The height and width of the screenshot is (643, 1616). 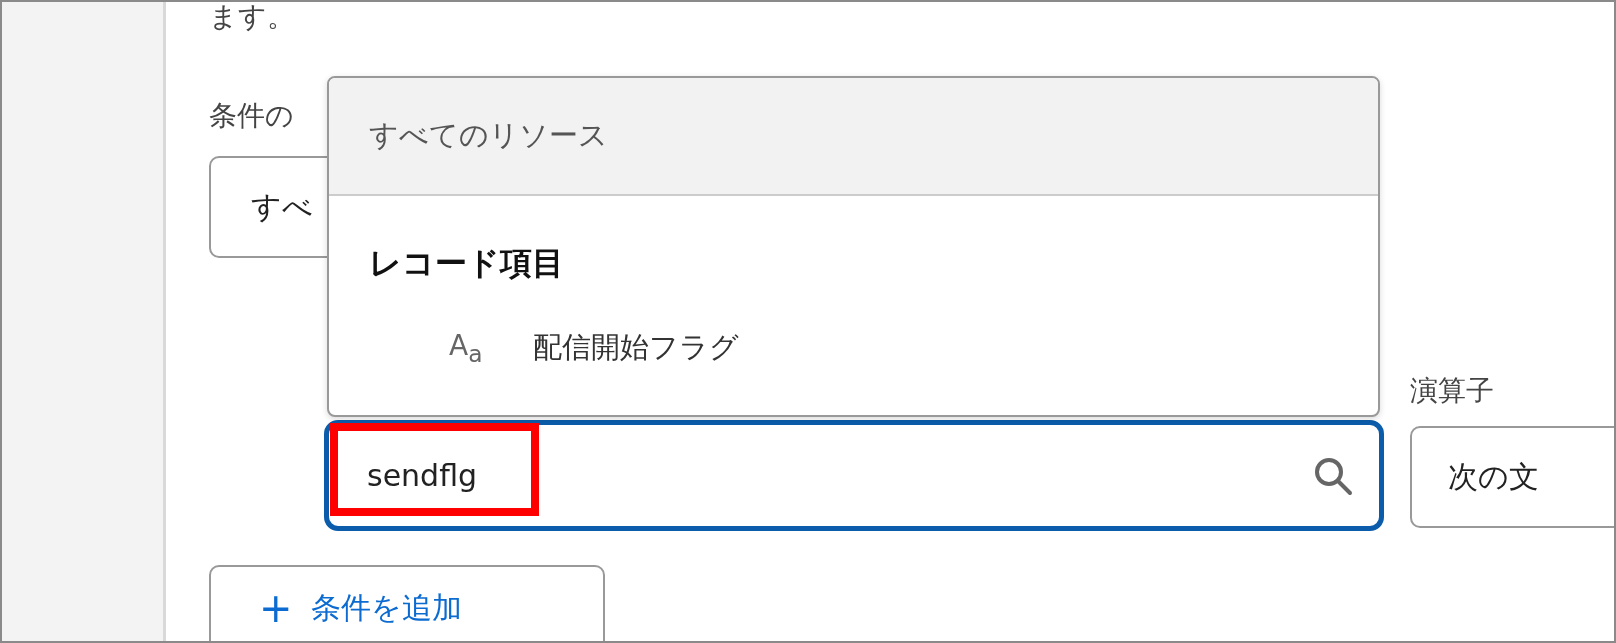 I want to click on condition-label: 条件の, so click(x=252, y=116).